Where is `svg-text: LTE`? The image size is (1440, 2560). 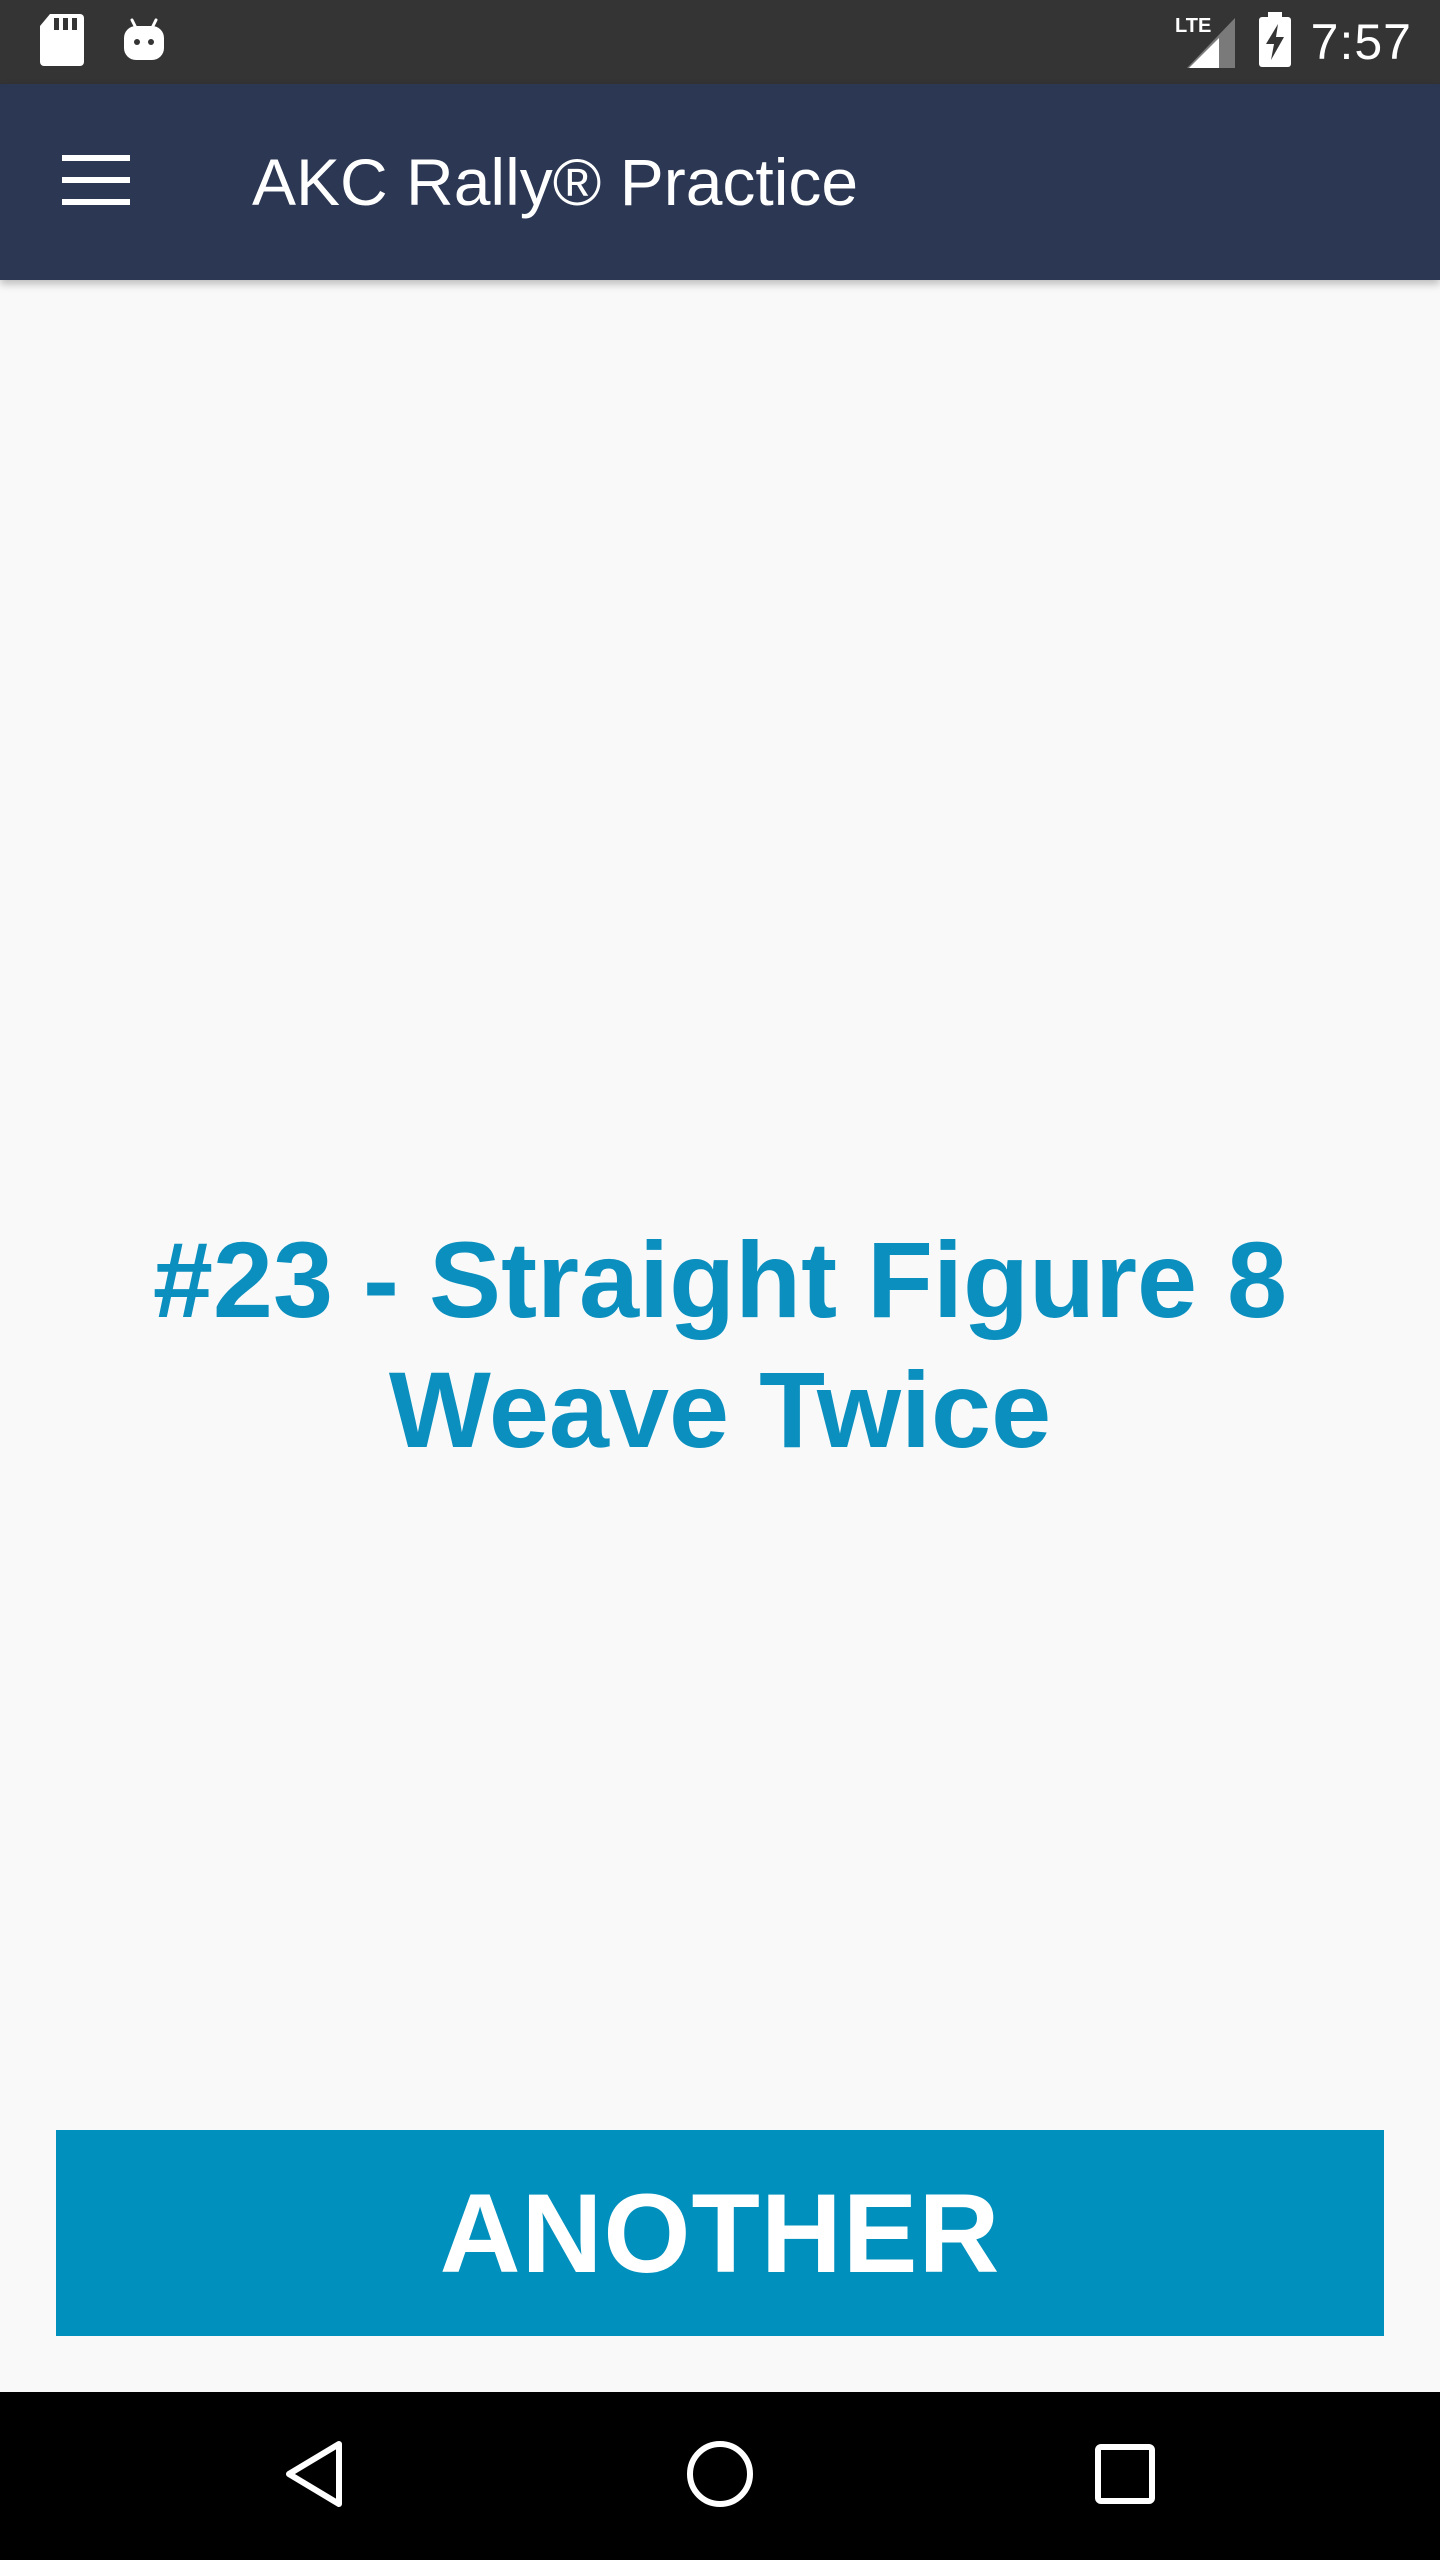
svg-text: LTE is located at coordinates (1193, 26).